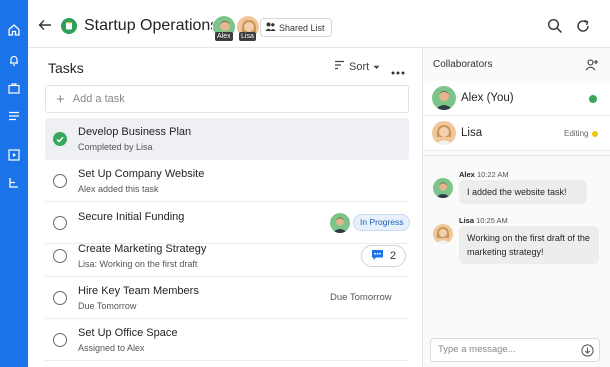 This screenshot has height=367, width=610. What do you see at coordinates (523, 192) in the screenshot?
I see `message-bubble: I added the website task!` at bounding box center [523, 192].